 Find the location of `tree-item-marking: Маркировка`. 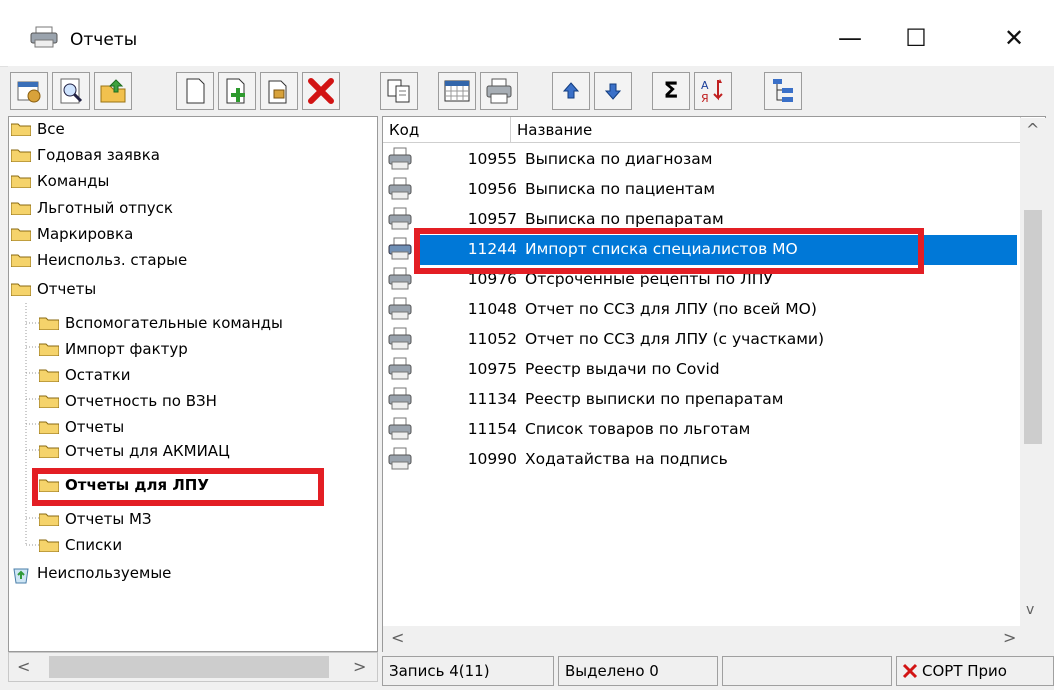

tree-item-marking: Маркировка is located at coordinates (72, 234).